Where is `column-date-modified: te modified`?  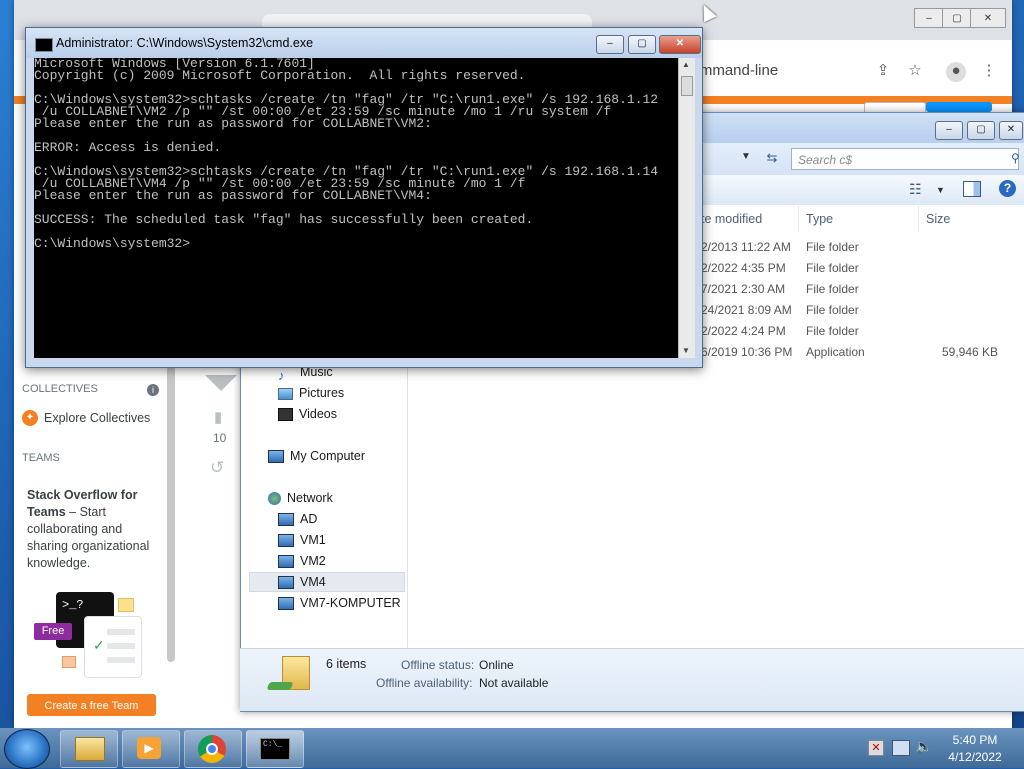 column-date-modified: te modified is located at coordinates (731, 219).